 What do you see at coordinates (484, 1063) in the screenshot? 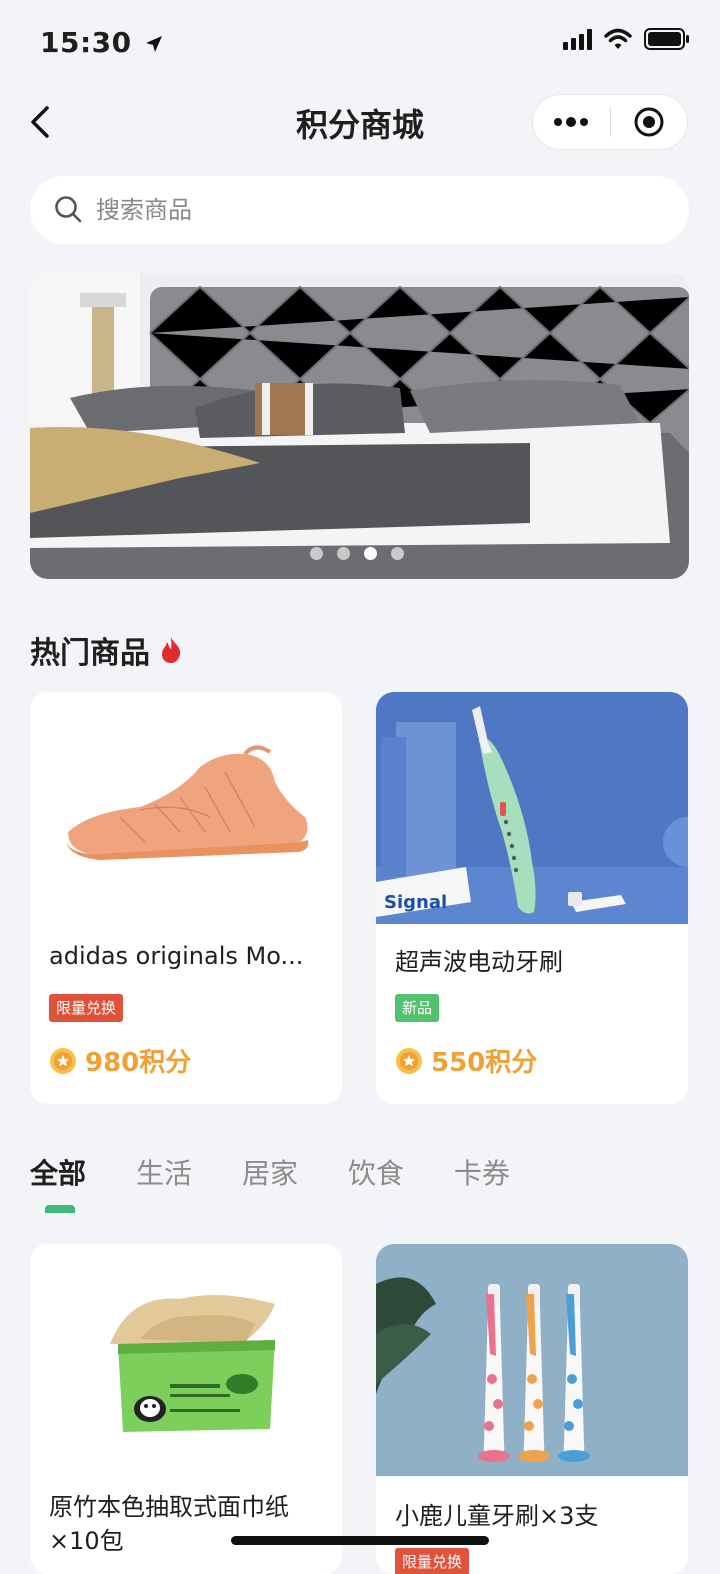
I see `price-text: 550积分` at bounding box center [484, 1063].